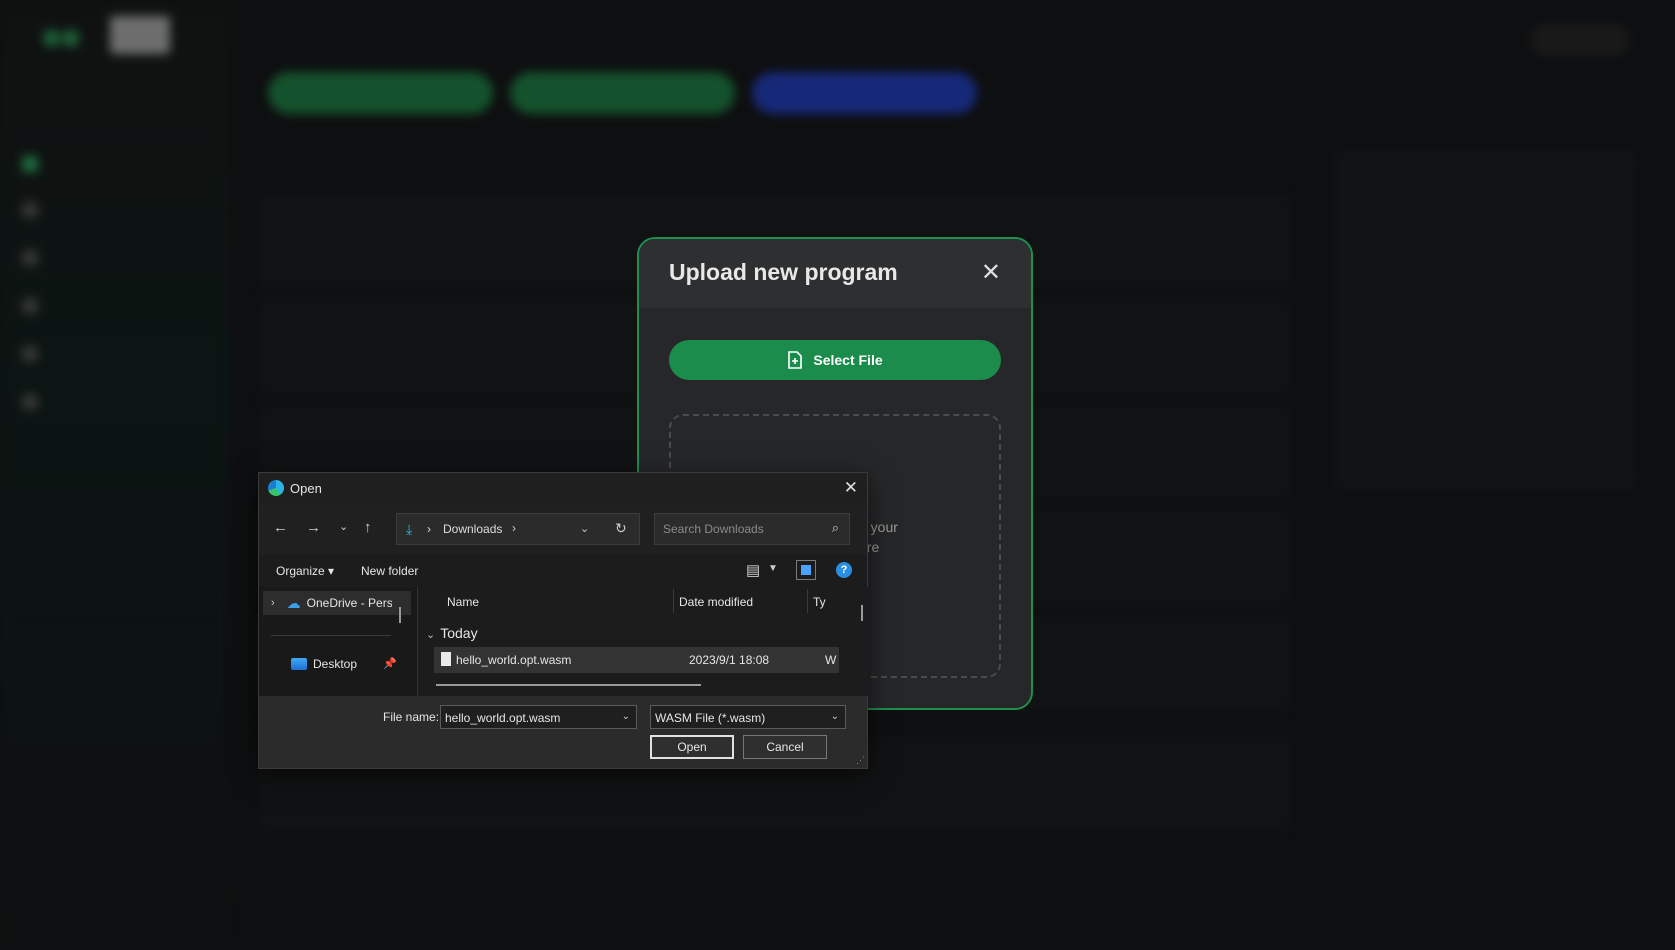 The image size is (1675, 950). What do you see at coordinates (753, 570) in the screenshot?
I see `view-options-icon: ▤` at bounding box center [753, 570].